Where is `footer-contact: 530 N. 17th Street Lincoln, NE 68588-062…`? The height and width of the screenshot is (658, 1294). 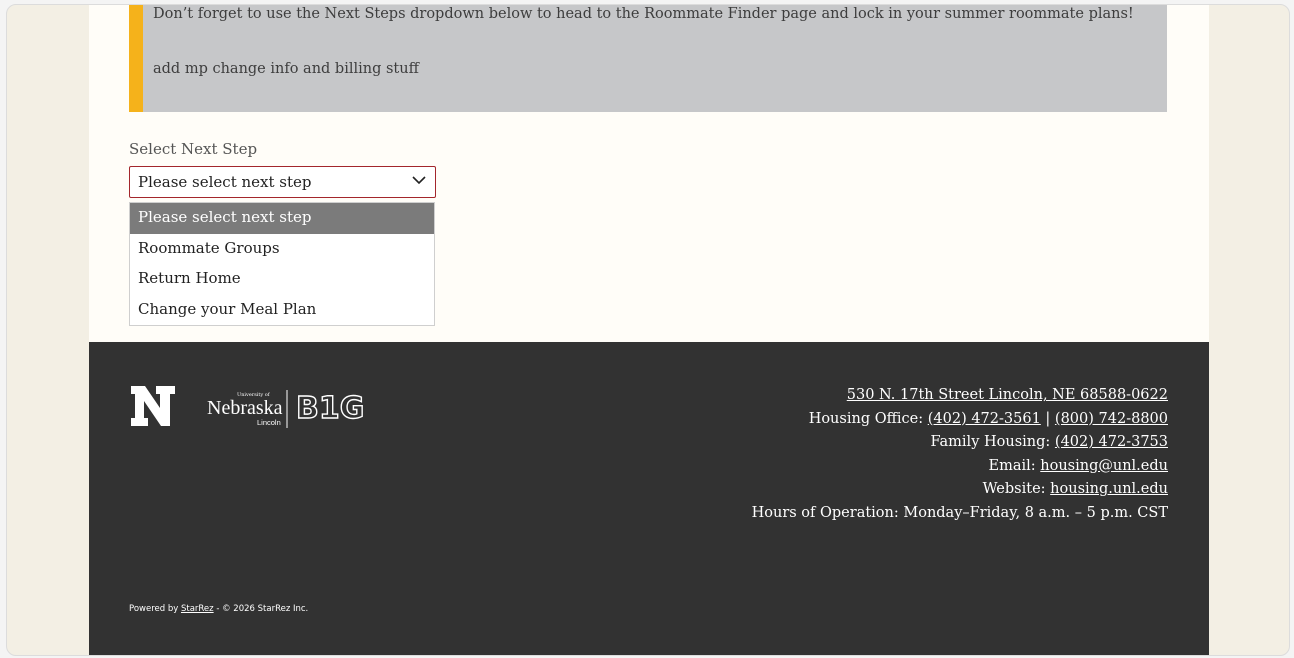 footer-contact: 530 N. 17th Street Lincoln, NE 68588-062… is located at coordinates (960, 454).